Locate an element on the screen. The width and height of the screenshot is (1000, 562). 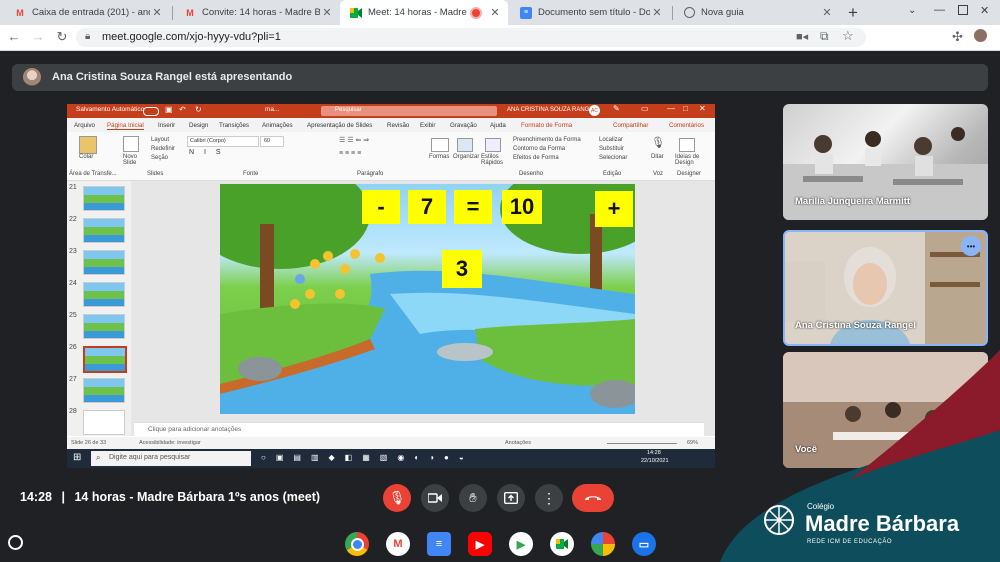
present-button is located at coordinates (511, 498).